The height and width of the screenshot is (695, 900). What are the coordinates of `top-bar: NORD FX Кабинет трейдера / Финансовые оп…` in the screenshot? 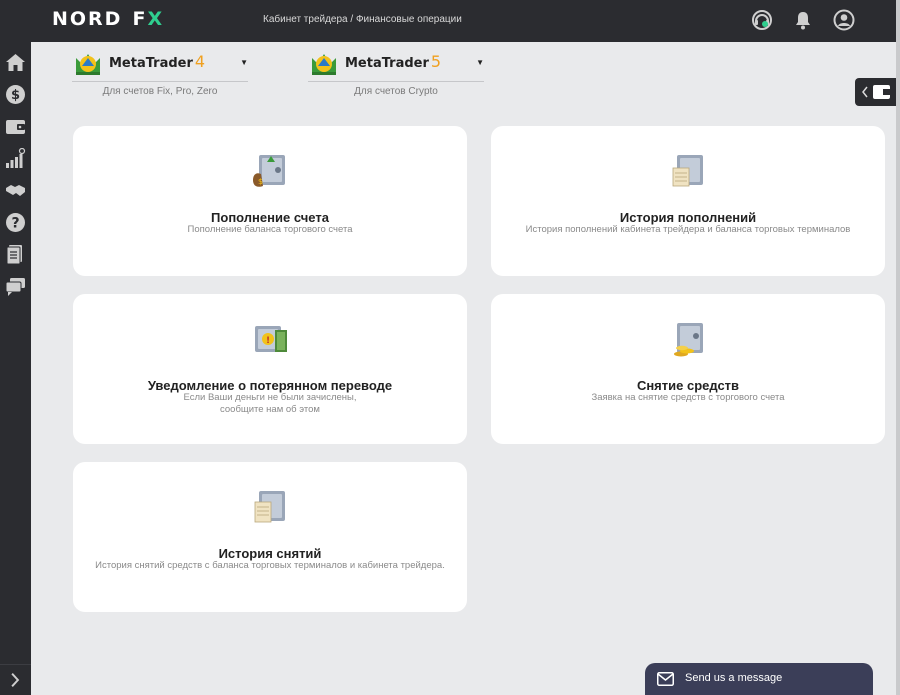 It's located at (448, 21).